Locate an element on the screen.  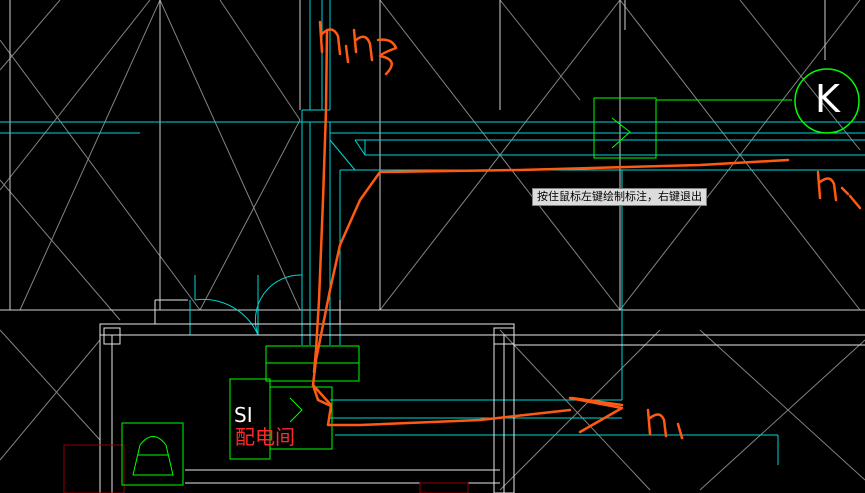
door-swing-arcs is located at coordinates (248, 305).